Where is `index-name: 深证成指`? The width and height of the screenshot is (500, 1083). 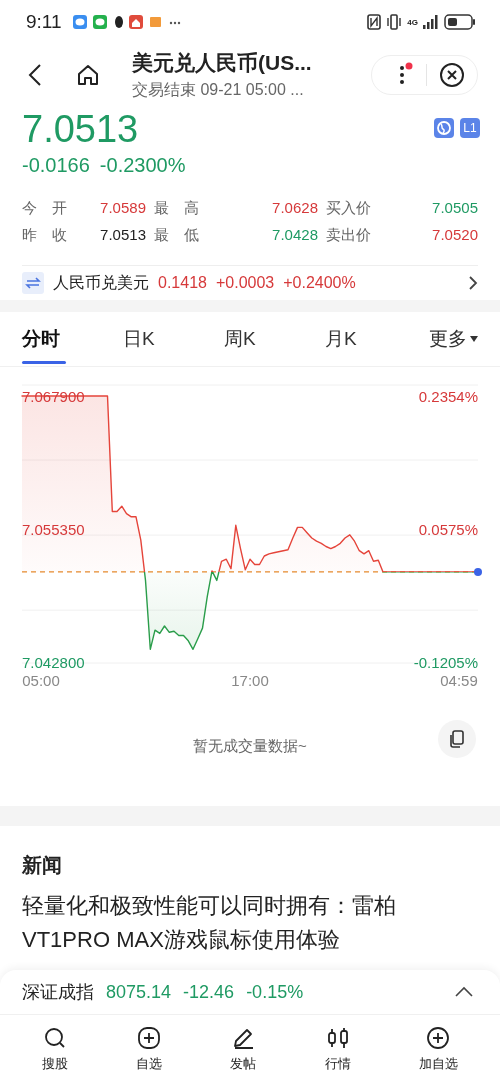 index-name: 深证成指 is located at coordinates (58, 992).